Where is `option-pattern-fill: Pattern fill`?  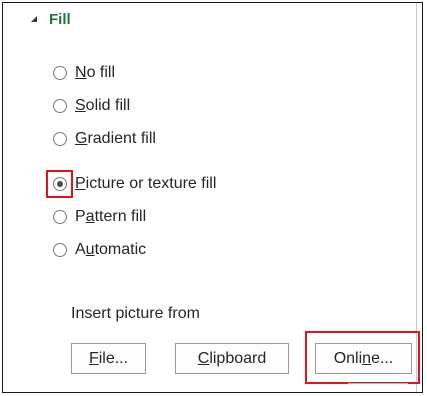
option-pattern-fill: Pattern fill is located at coordinates (99, 217).